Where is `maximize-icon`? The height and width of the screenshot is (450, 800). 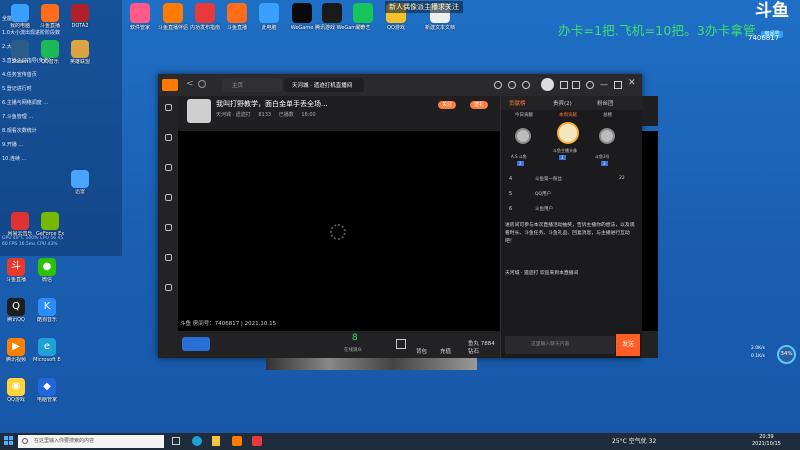 maximize-icon is located at coordinates (618, 85).